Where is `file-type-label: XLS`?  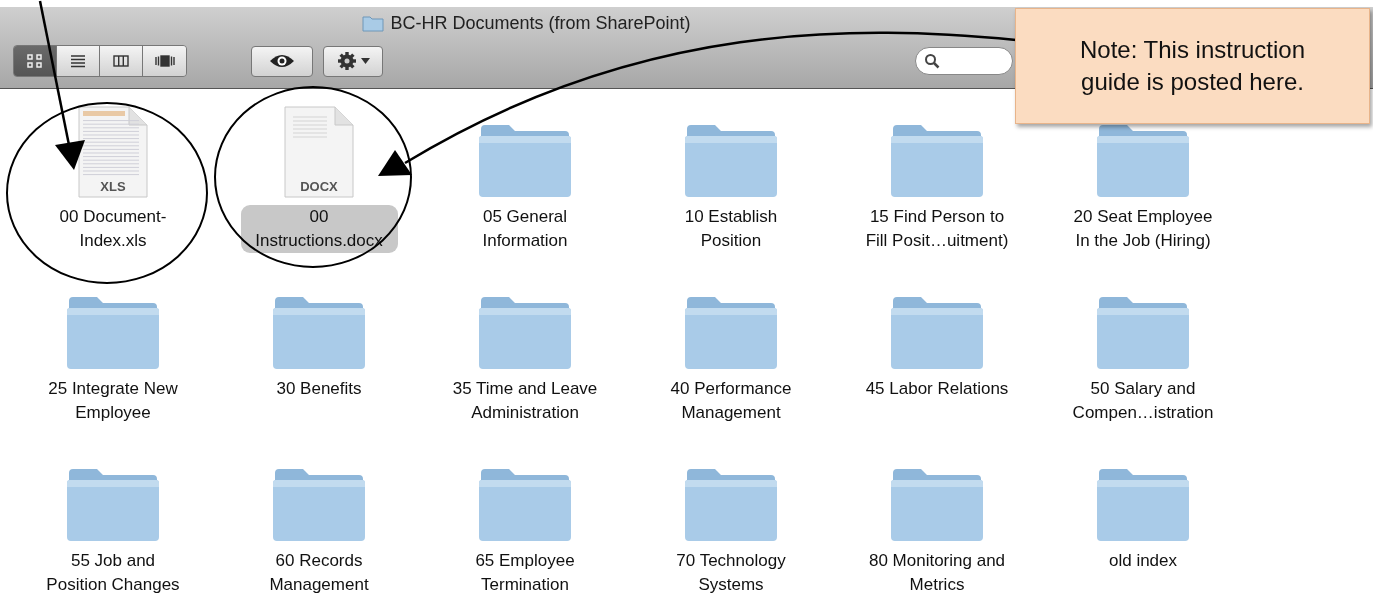
file-type-label: XLS is located at coordinates (113, 186).